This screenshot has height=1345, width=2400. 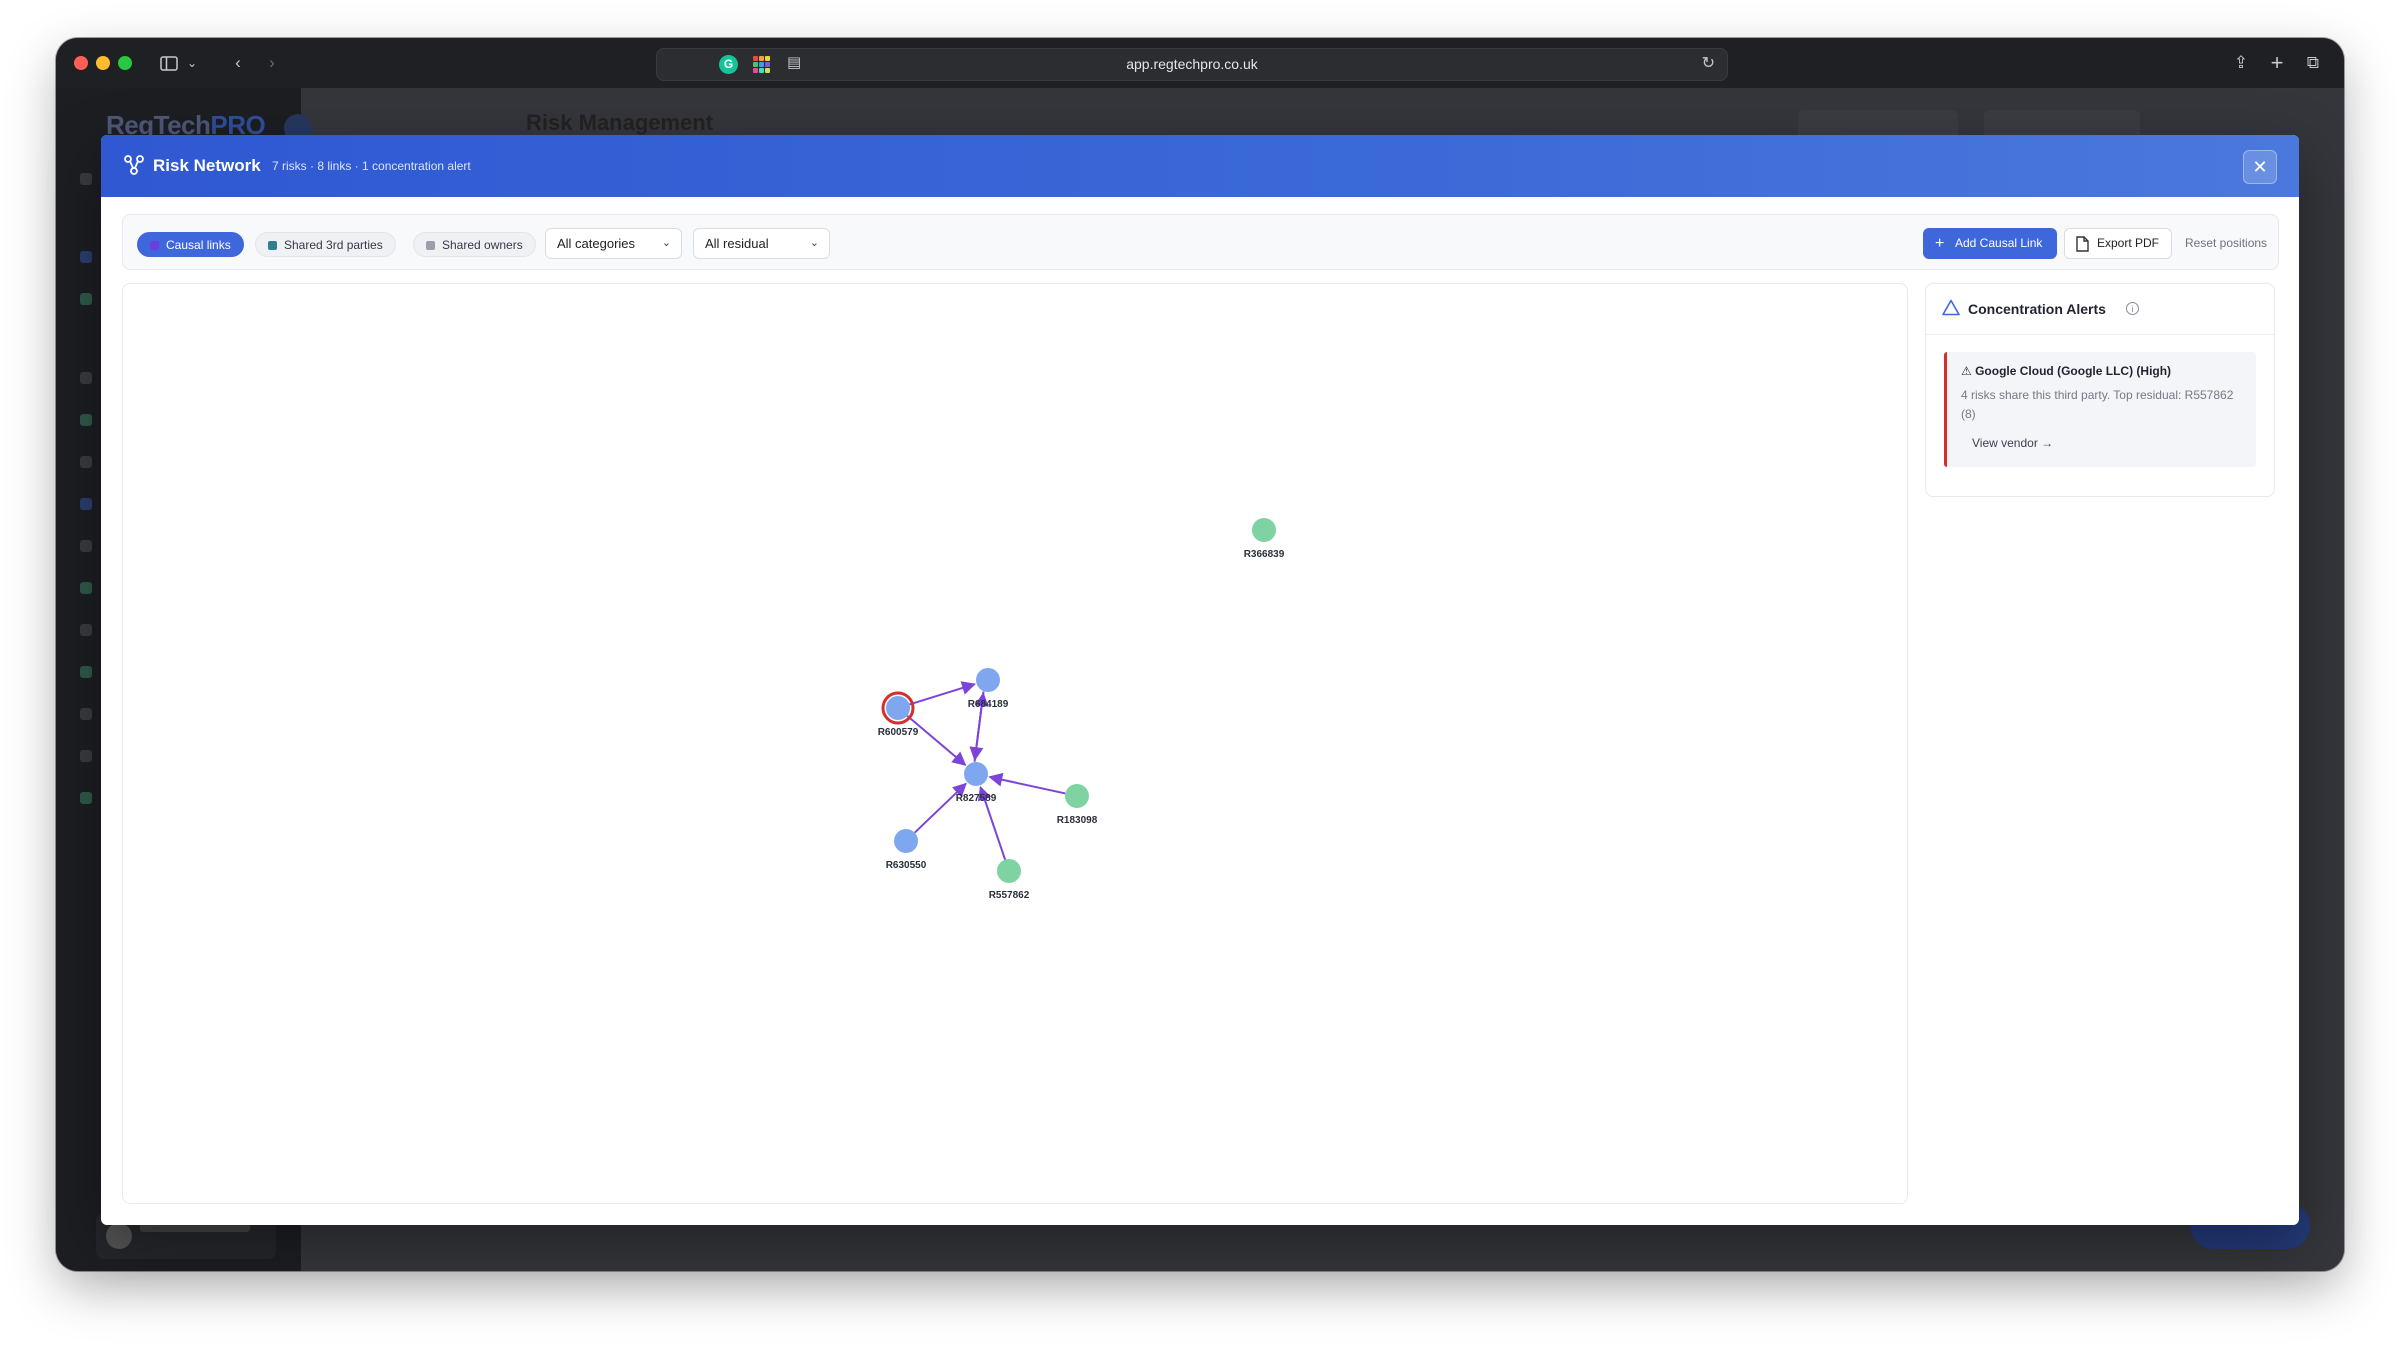 What do you see at coordinates (1940, 243) in the screenshot?
I see `plus-icon: +` at bounding box center [1940, 243].